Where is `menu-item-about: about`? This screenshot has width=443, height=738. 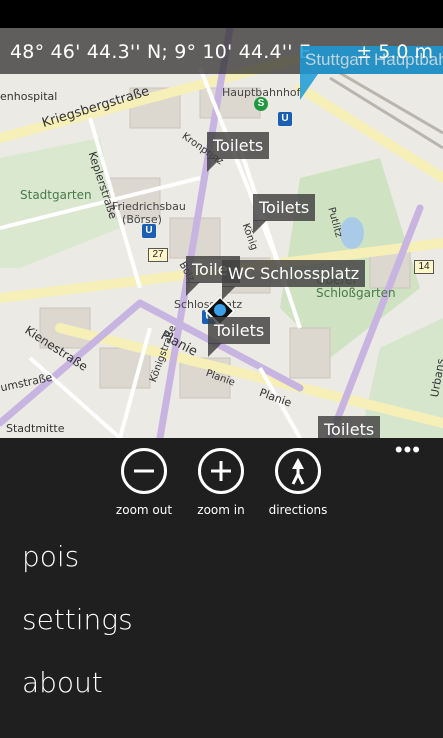 menu-item-about: about is located at coordinates (62, 682).